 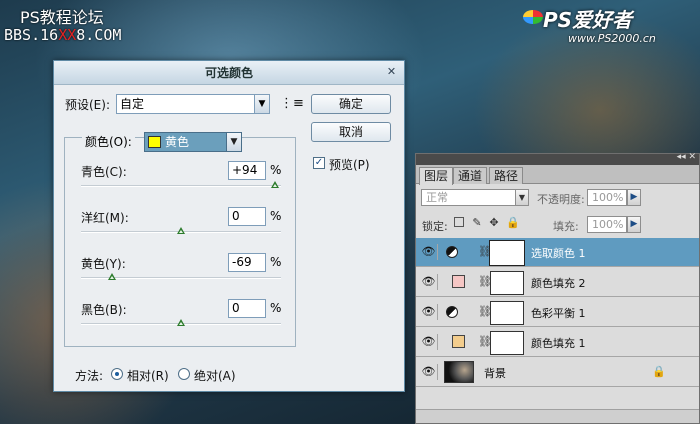 I want to click on forum-url-watermark: BBS.16XX8.COM, so click(x=63, y=35).